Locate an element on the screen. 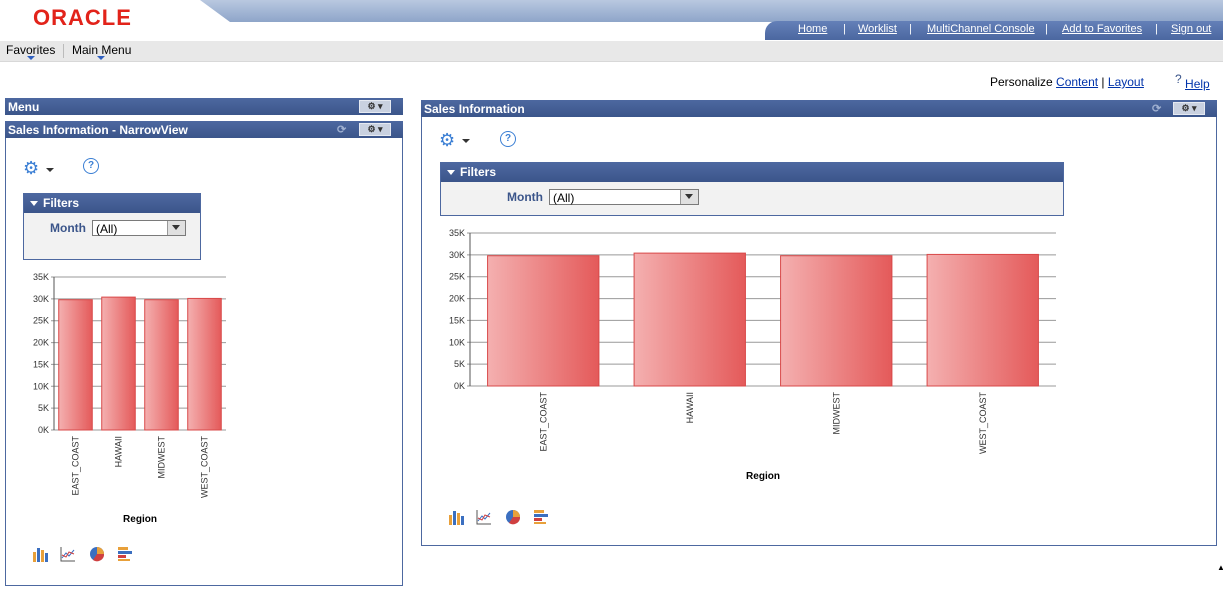 The height and width of the screenshot is (590, 1223). help-link: Help is located at coordinates (1197, 84).